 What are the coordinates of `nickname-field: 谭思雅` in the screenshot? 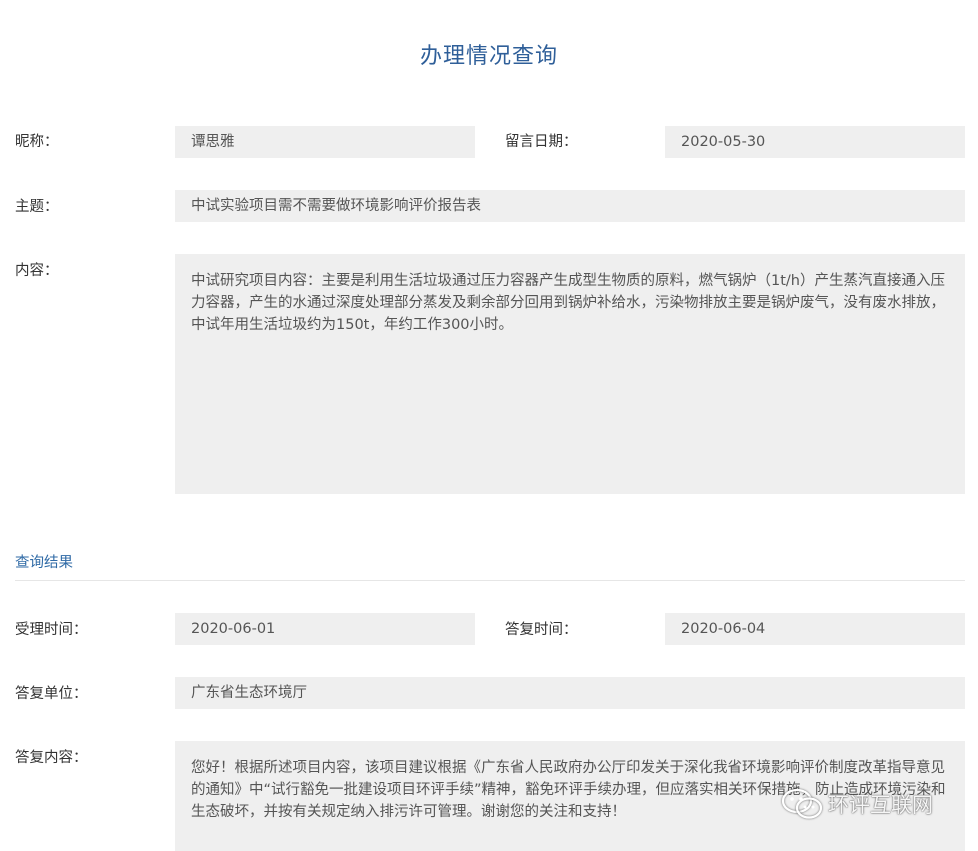 It's located at (325, 142).